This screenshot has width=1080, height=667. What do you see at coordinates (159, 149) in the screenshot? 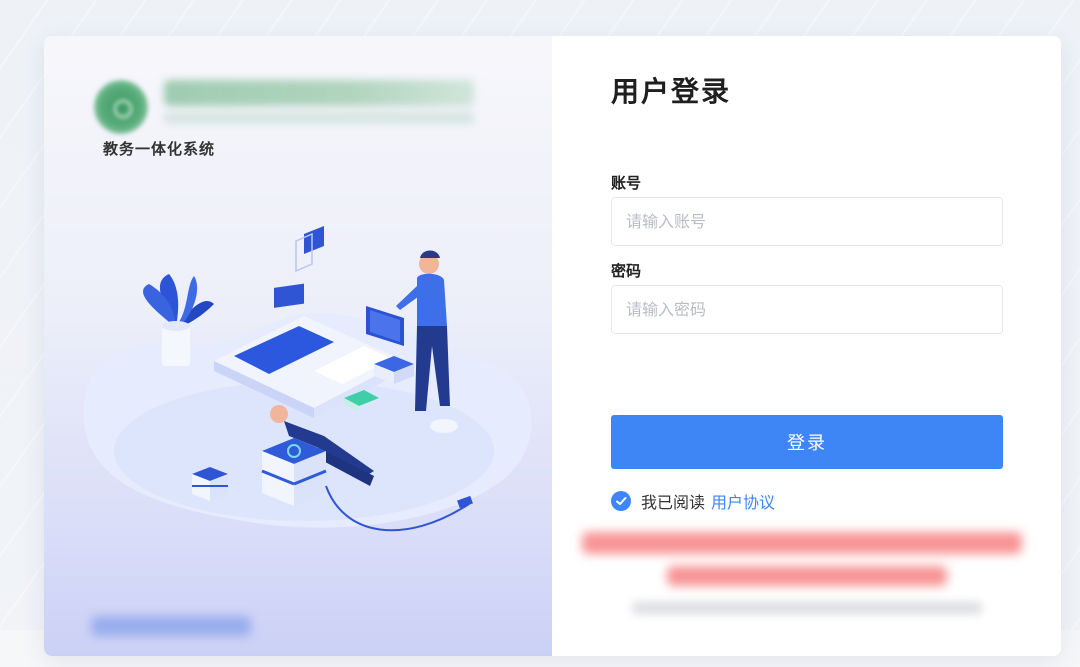
I see `system-name: 教务一体化系统` at bounding box center [159, 149].